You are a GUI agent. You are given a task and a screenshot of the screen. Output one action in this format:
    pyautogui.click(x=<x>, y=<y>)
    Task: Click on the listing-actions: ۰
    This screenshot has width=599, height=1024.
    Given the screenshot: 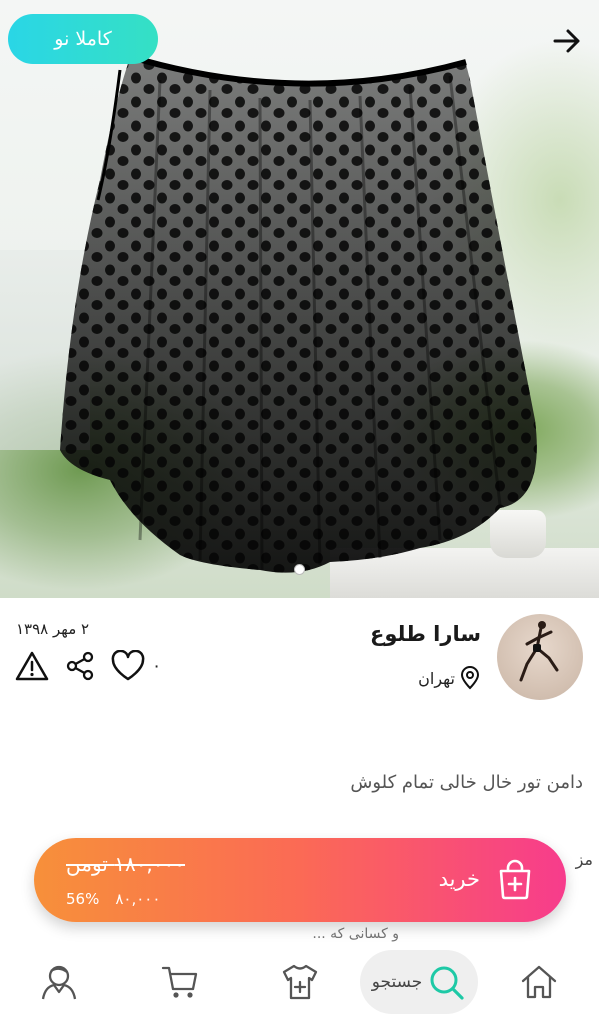 What is the action you would take?
    pyautogui.click(x=87, y=666)
    